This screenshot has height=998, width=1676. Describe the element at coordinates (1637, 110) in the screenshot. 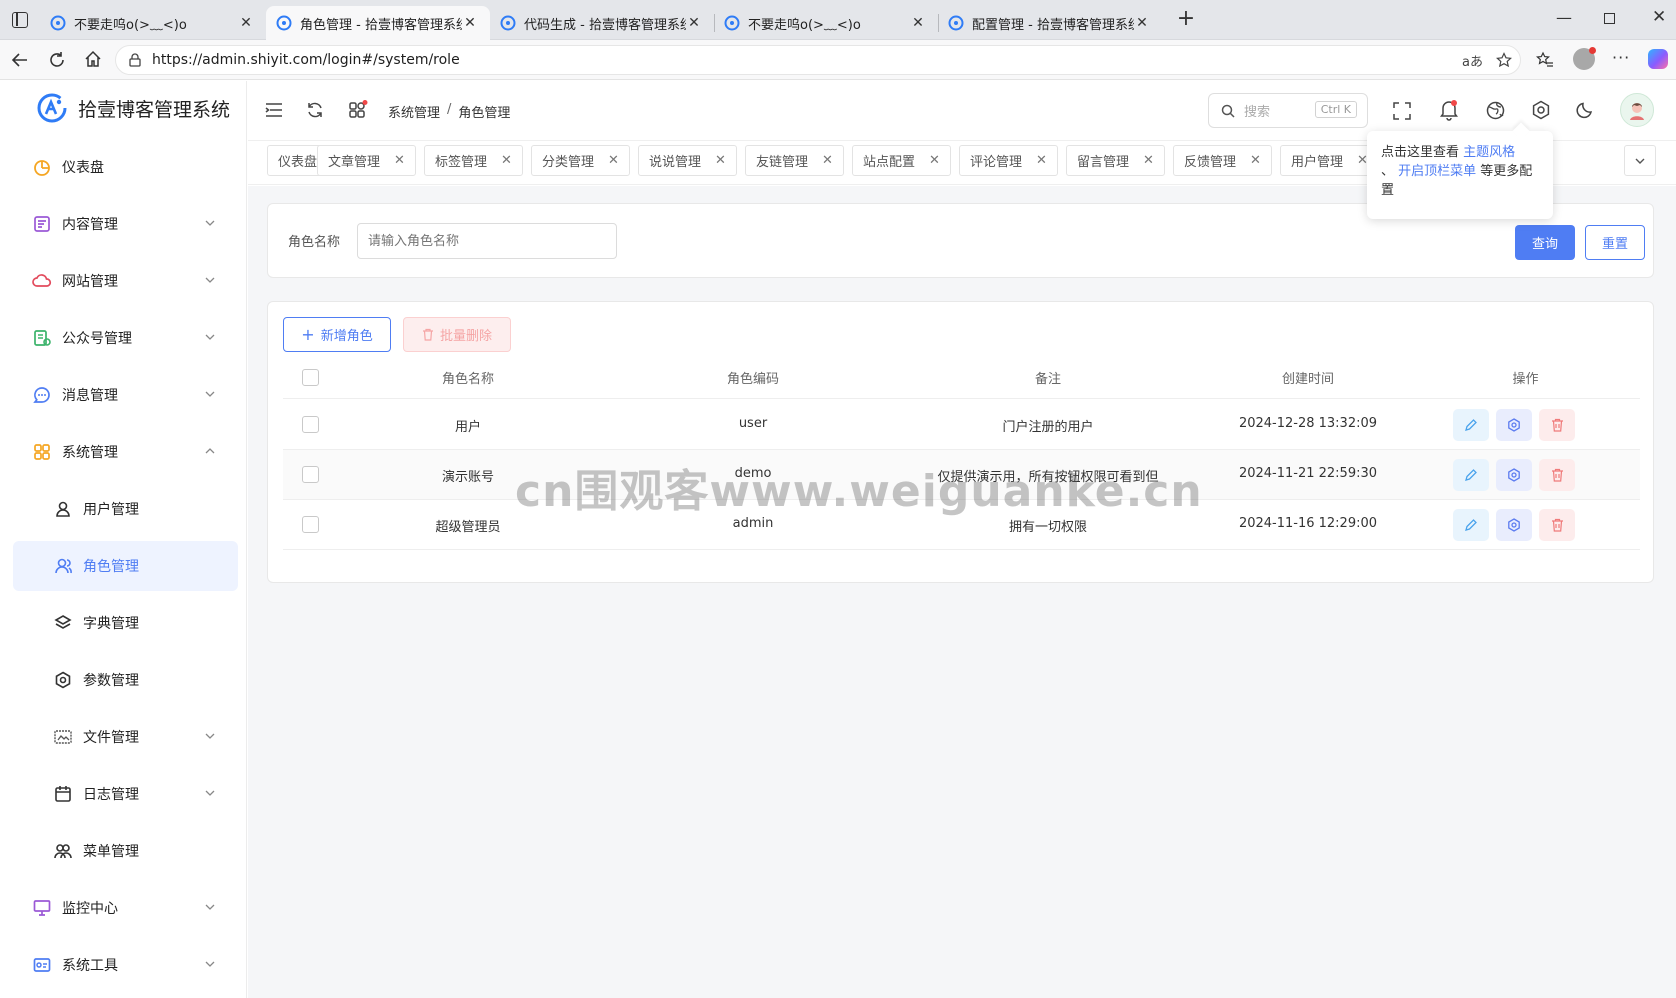

I see `user-avatar` at that location.